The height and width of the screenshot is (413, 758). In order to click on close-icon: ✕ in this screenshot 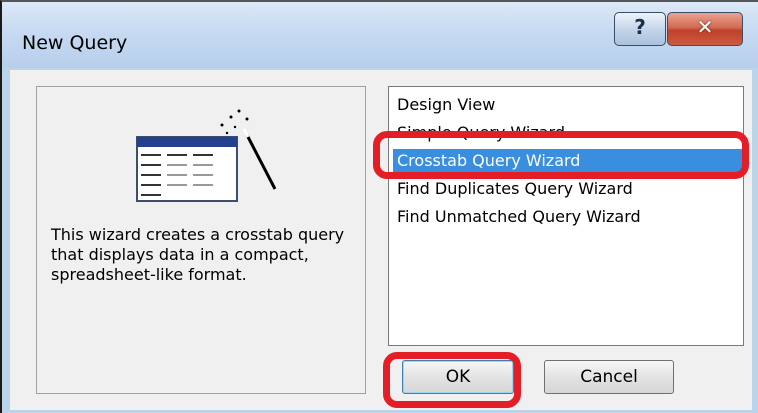, I will do `click(705, 27)`.